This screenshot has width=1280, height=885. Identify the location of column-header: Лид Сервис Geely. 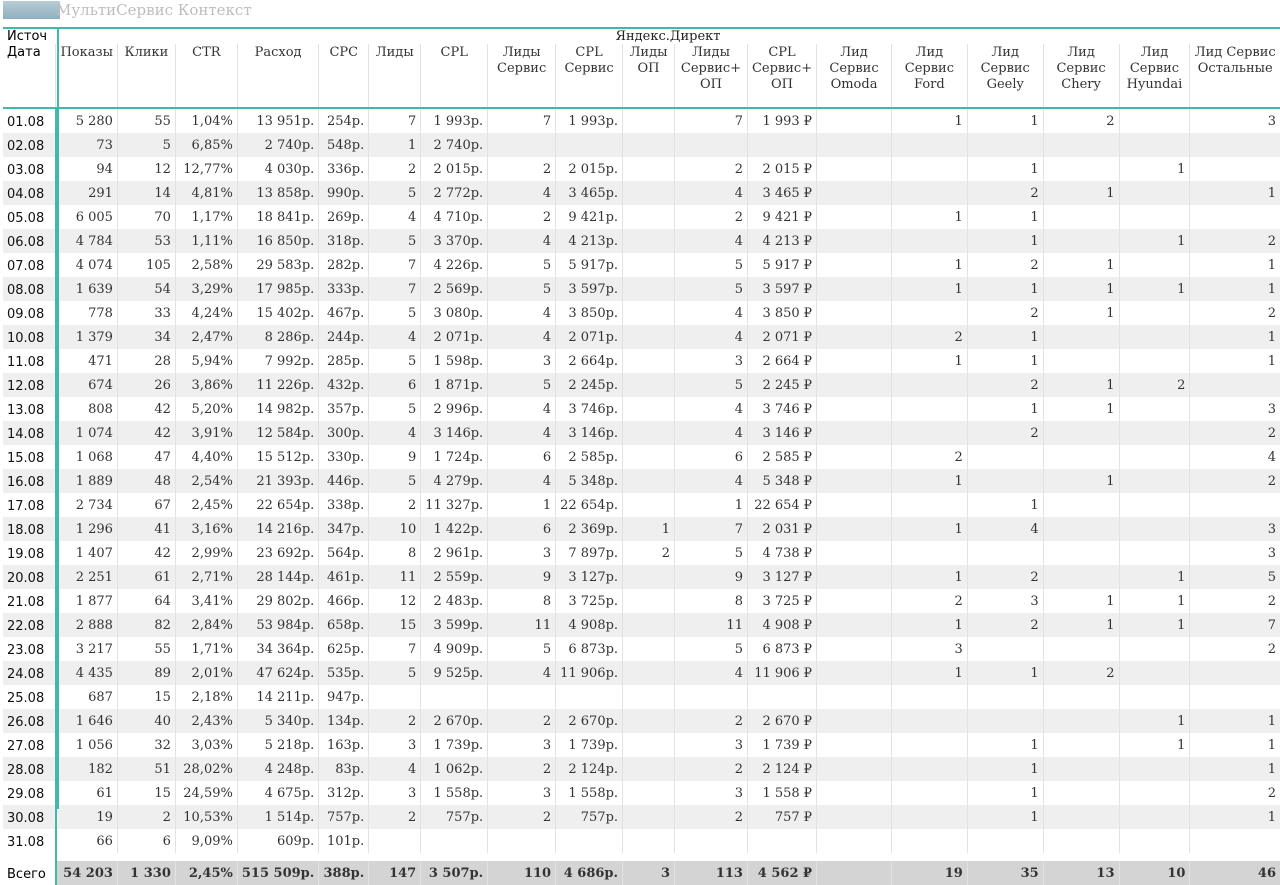
(1005, 76).